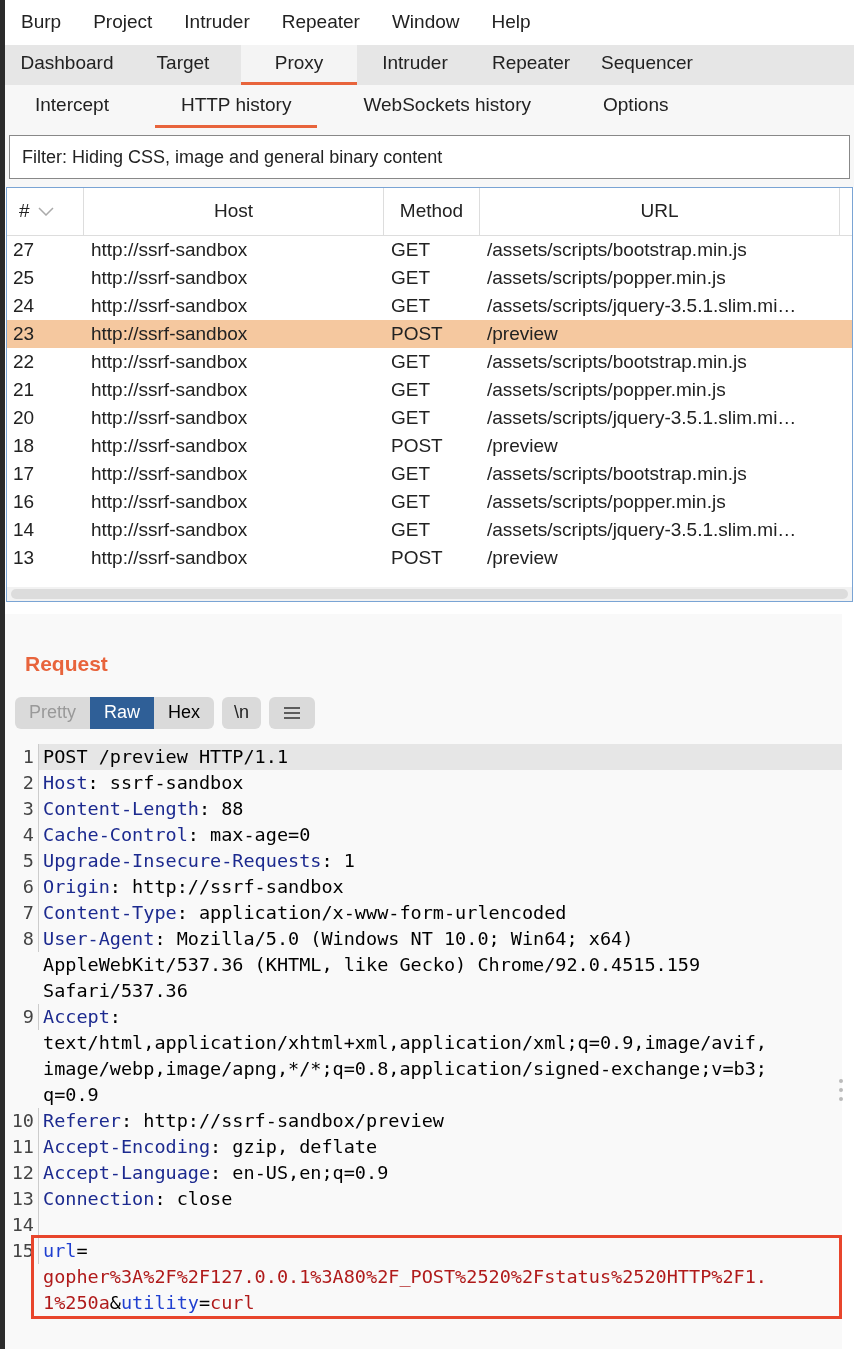  I want to click on code-line: Connection: close, so click(138, 1198).